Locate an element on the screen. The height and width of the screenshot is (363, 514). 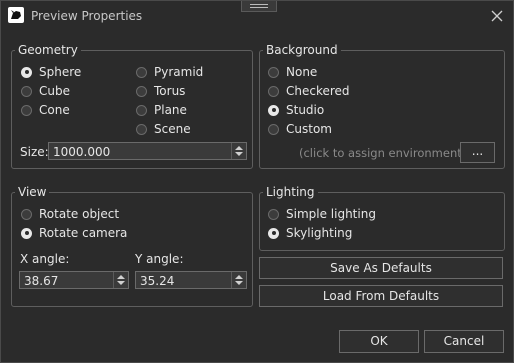
radio-checkered: Checkered is located at coordinates (309, 91).